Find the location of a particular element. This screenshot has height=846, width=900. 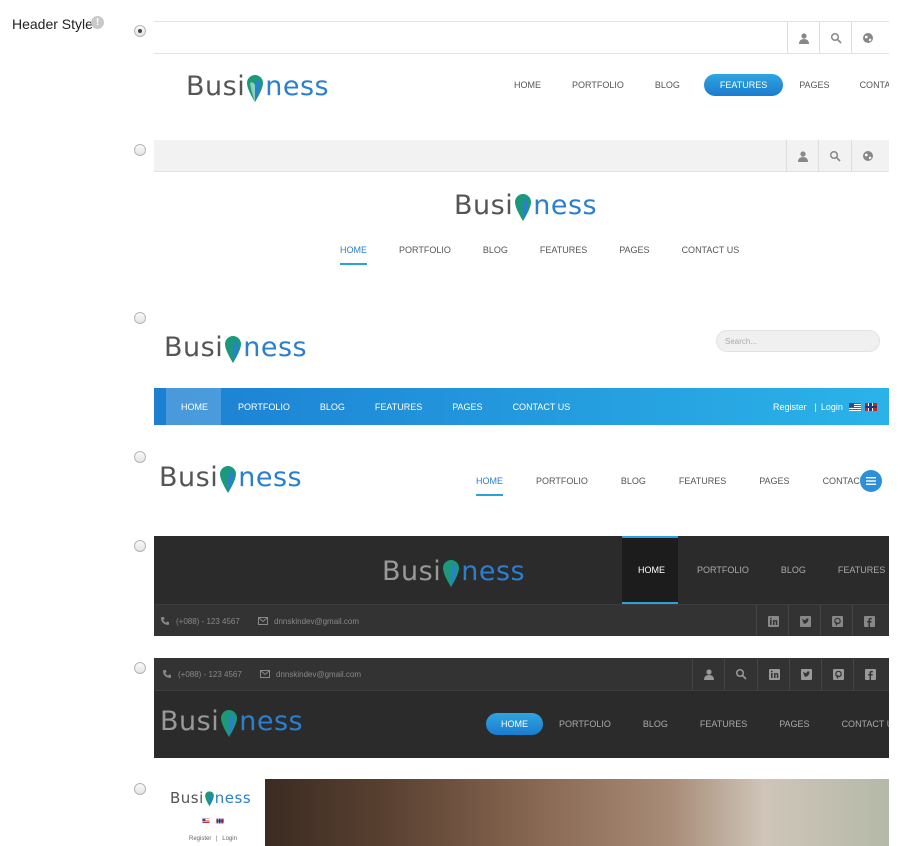

globe-icon is located at coordinates (867, 155).